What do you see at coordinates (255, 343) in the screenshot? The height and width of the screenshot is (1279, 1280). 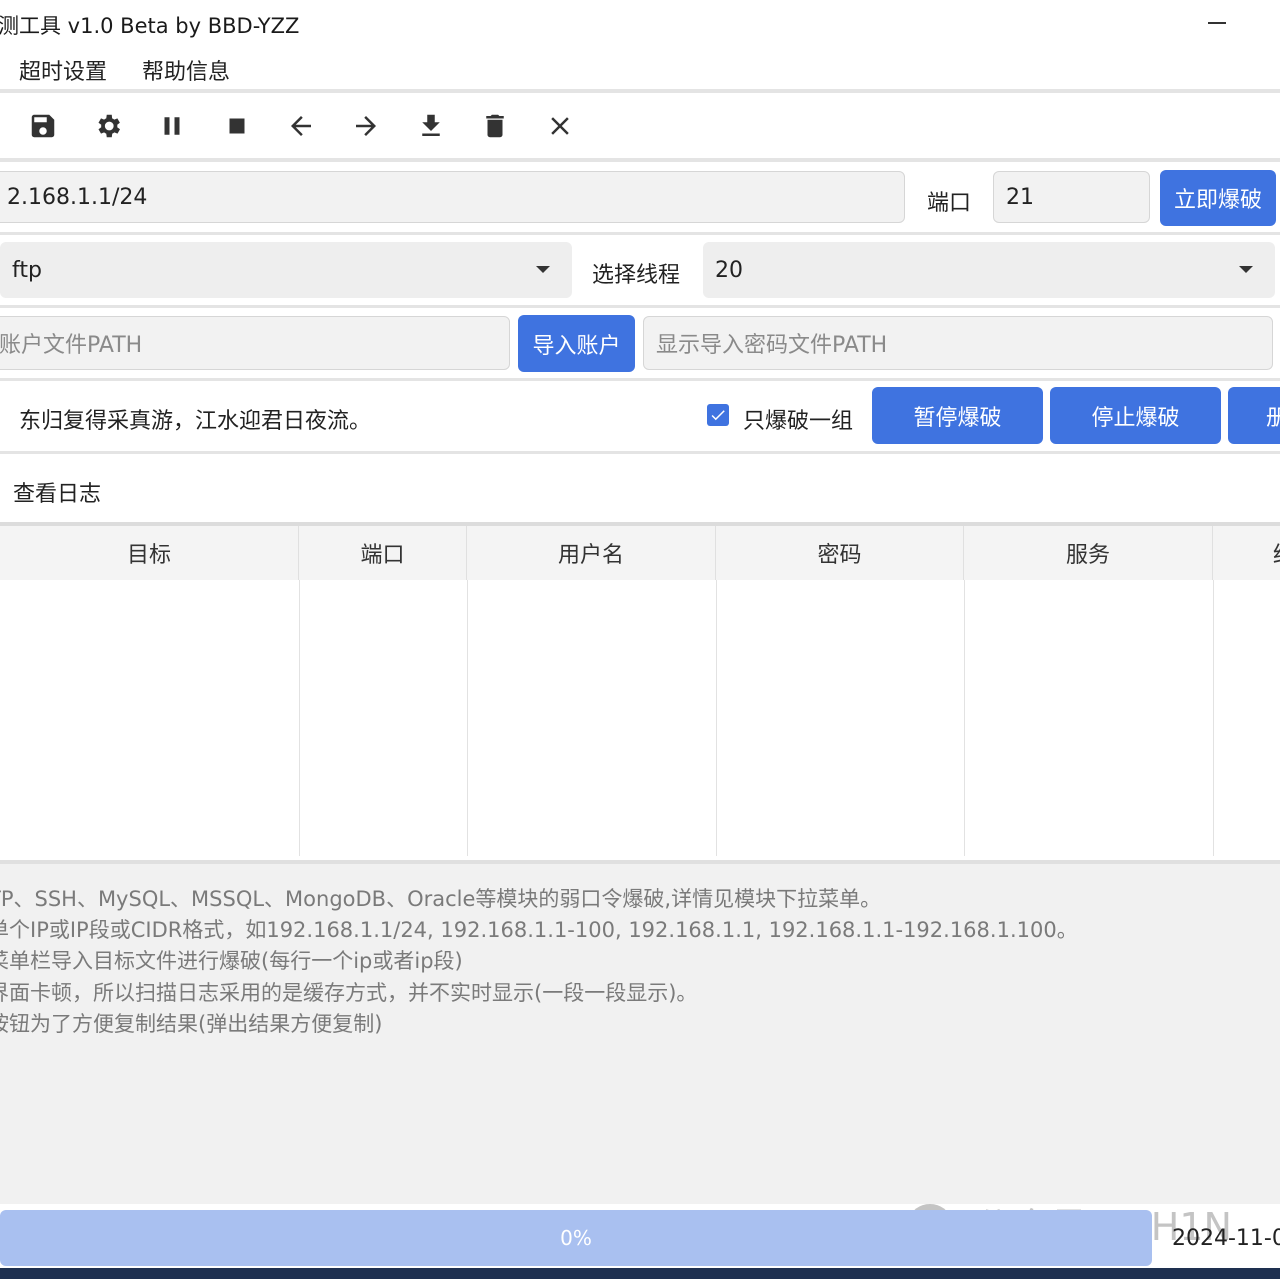 I see `user-file-path-input: 账户文件PATH` at bounding box center [255, 343].